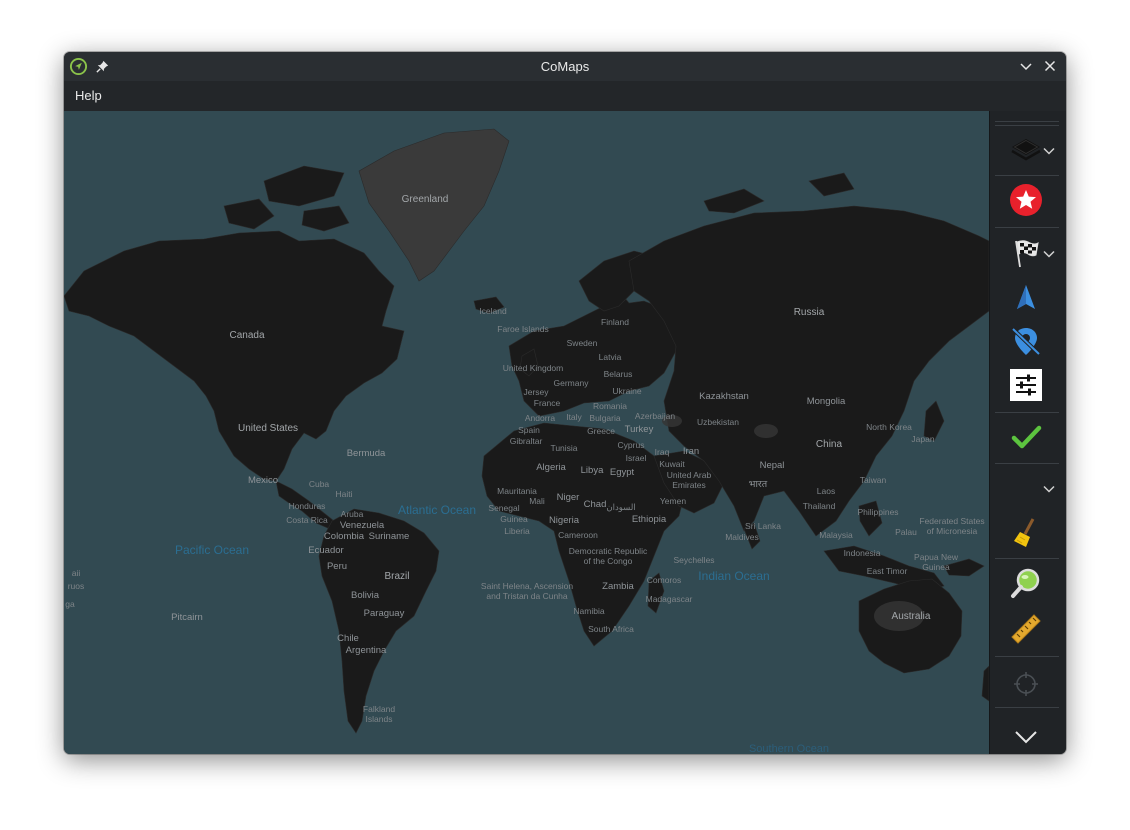 This screenshot has width=1130, height=830. I want to click on map-label-colombia: Colombia, so click(344, 536).